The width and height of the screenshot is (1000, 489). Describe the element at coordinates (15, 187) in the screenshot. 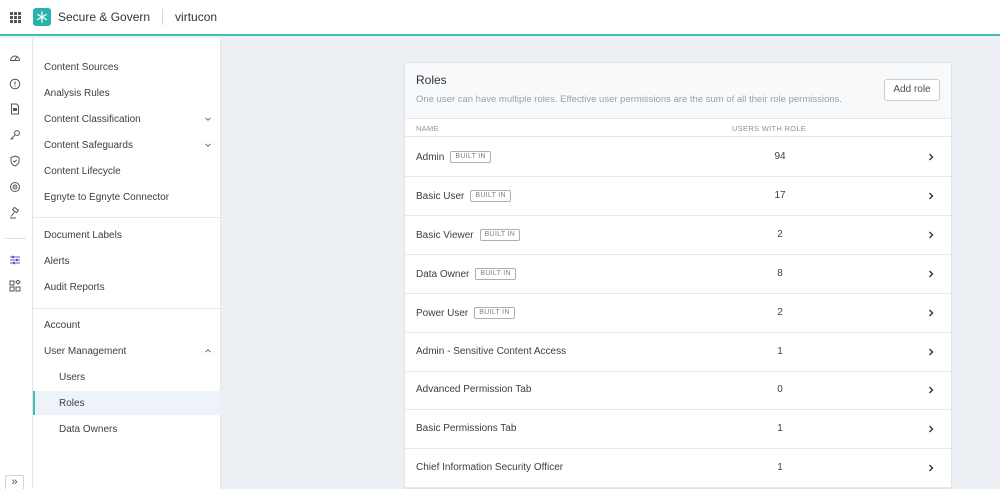

I see `target-icon` at that location.